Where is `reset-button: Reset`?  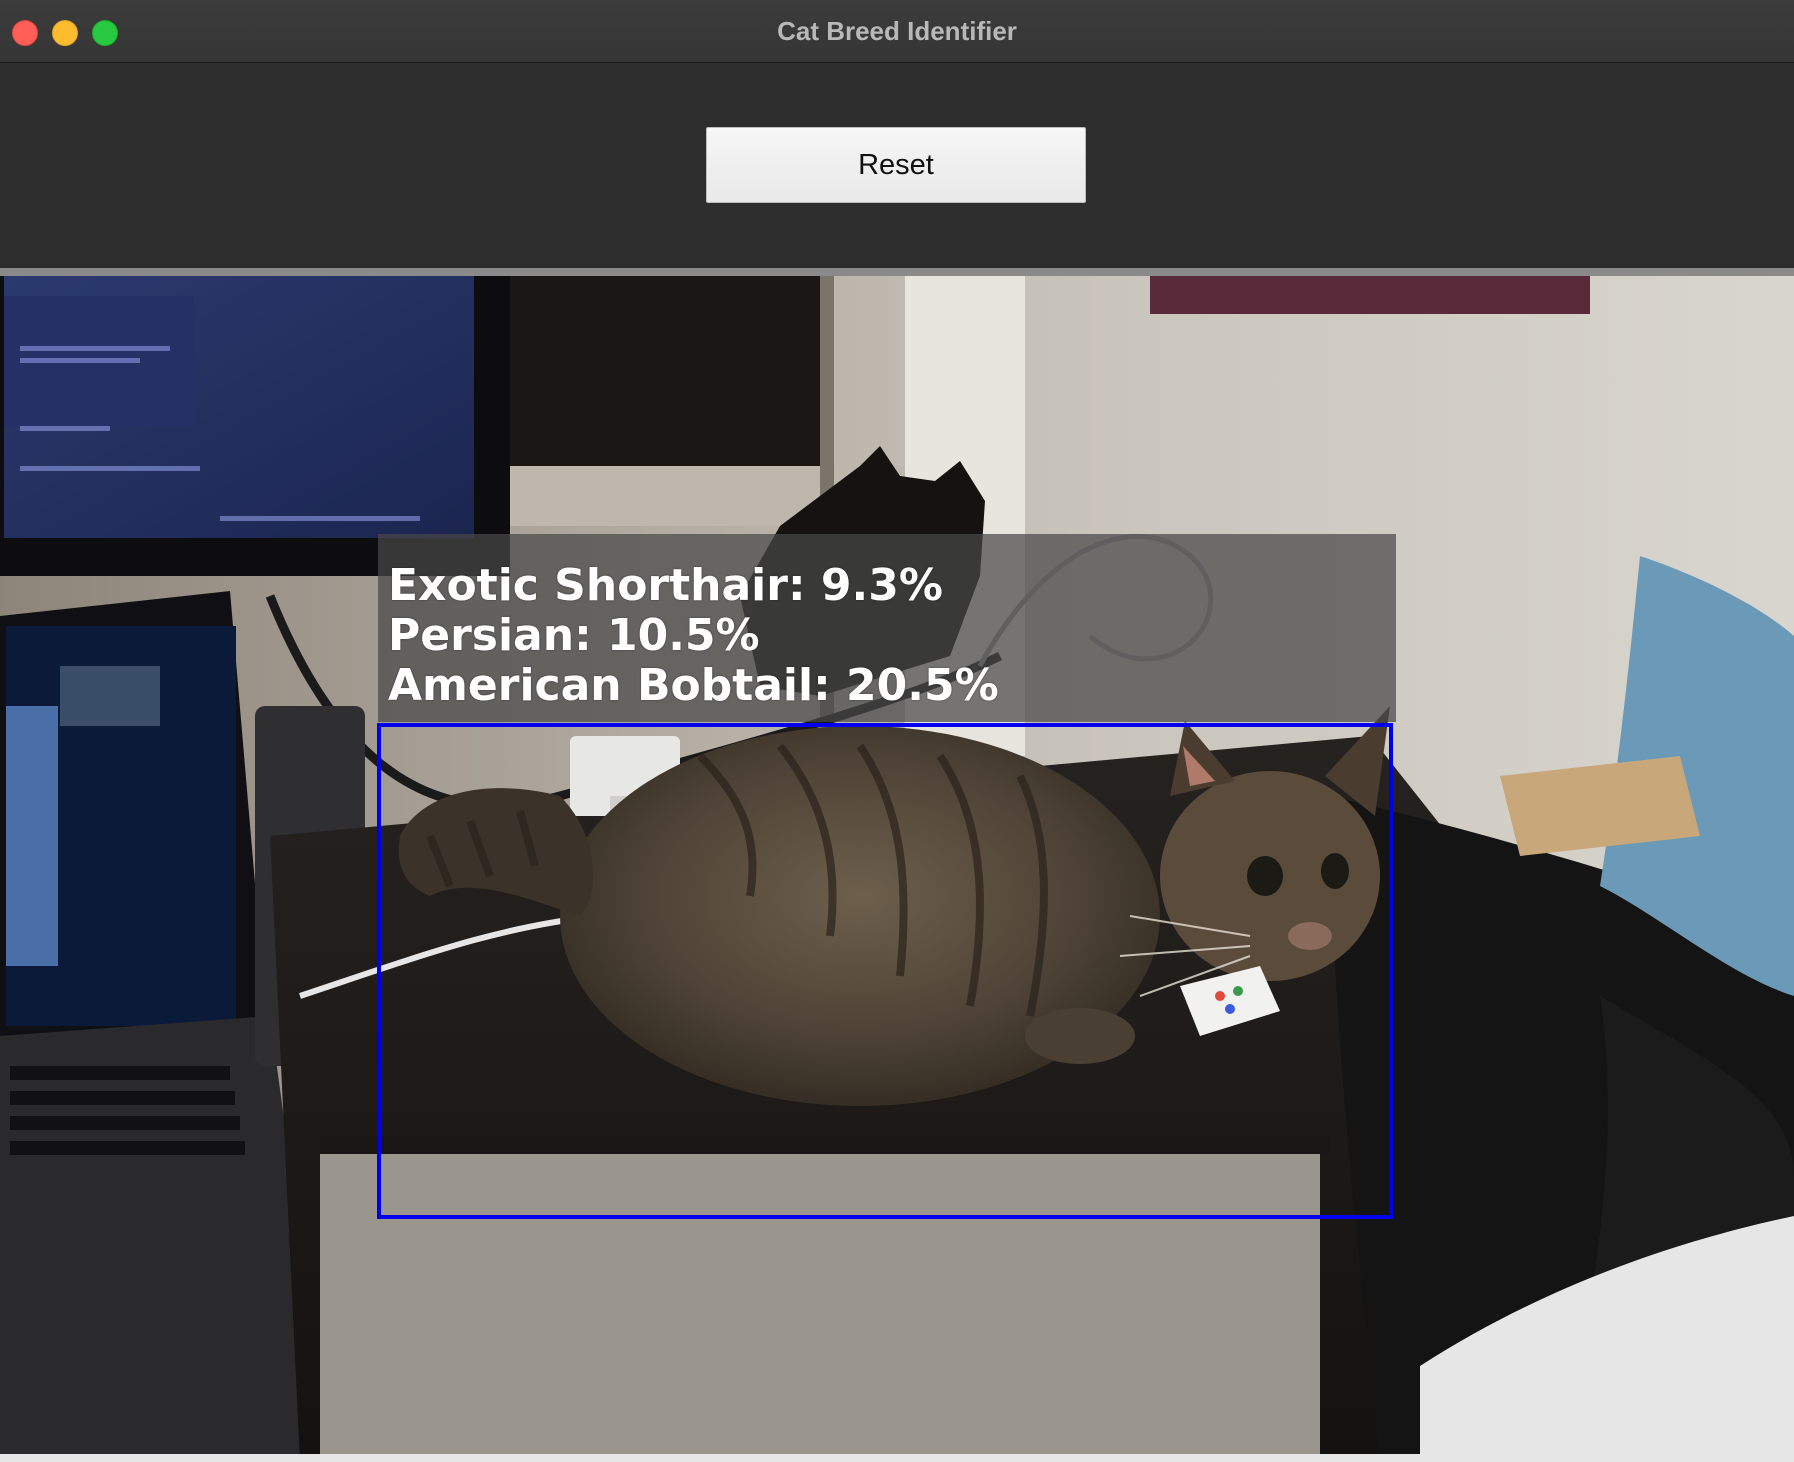 reset-button: Reset is located at coordinates (896, 165).